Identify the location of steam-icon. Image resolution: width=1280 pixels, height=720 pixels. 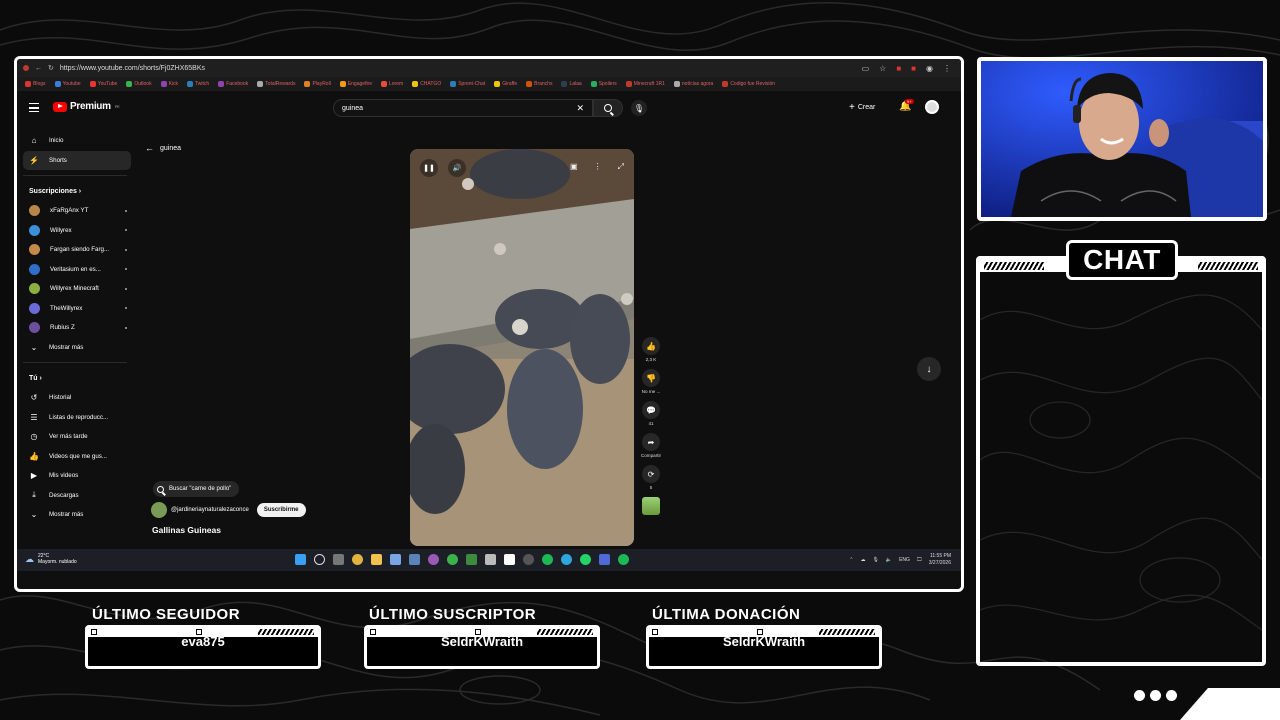
(414, 559).